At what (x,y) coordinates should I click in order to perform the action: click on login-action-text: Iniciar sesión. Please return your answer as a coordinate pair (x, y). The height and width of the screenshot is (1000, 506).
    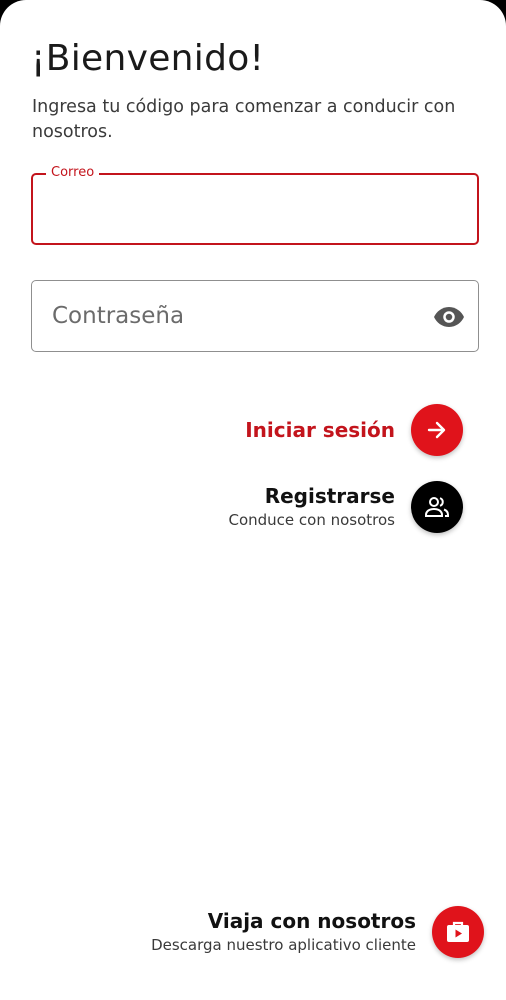
    Looking at the image, I should click on (320, 430).